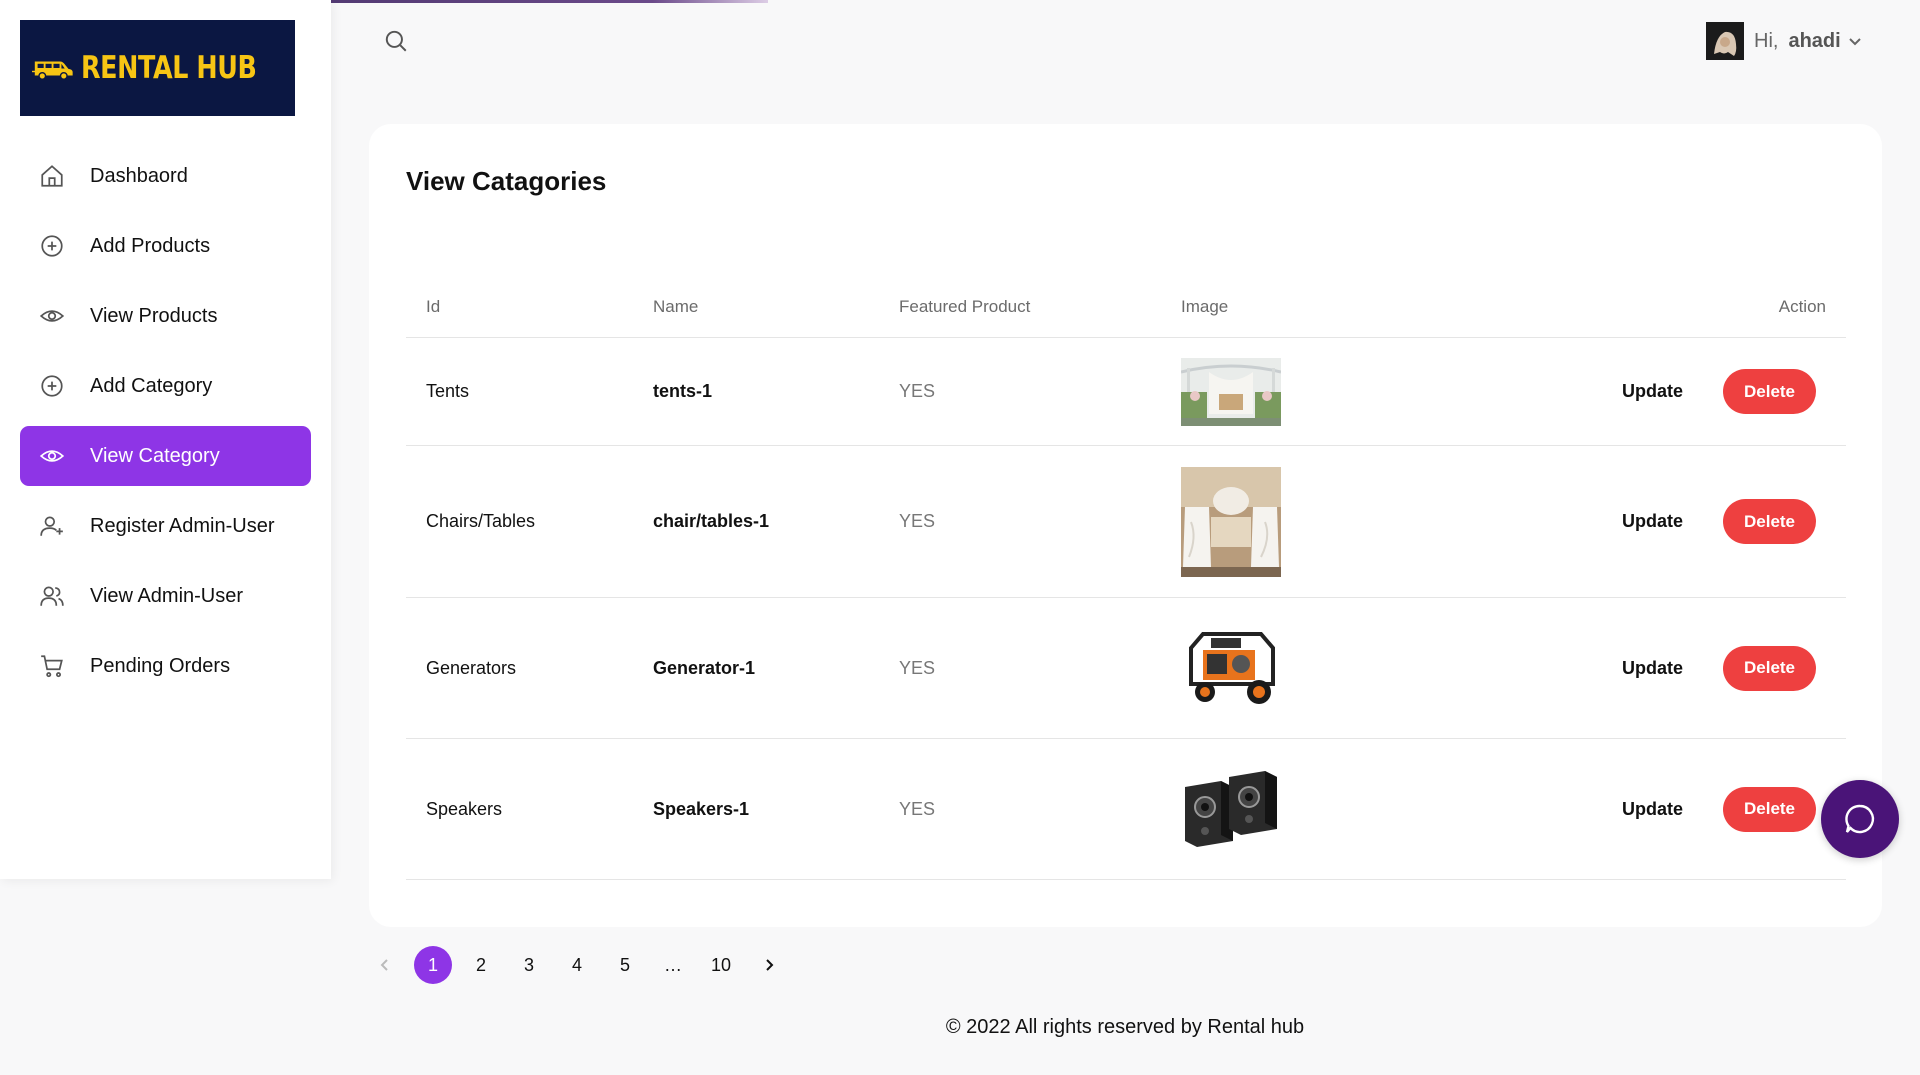  I want to click on row-id: Speakers, so click(464, 808).